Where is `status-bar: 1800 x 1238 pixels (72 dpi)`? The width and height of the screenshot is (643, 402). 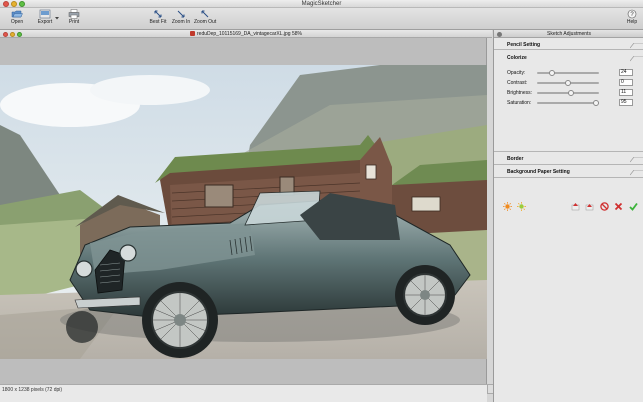 status-bar: 1800 x 1238 pixels (72 dpi) is located at coordinates (243, 393).